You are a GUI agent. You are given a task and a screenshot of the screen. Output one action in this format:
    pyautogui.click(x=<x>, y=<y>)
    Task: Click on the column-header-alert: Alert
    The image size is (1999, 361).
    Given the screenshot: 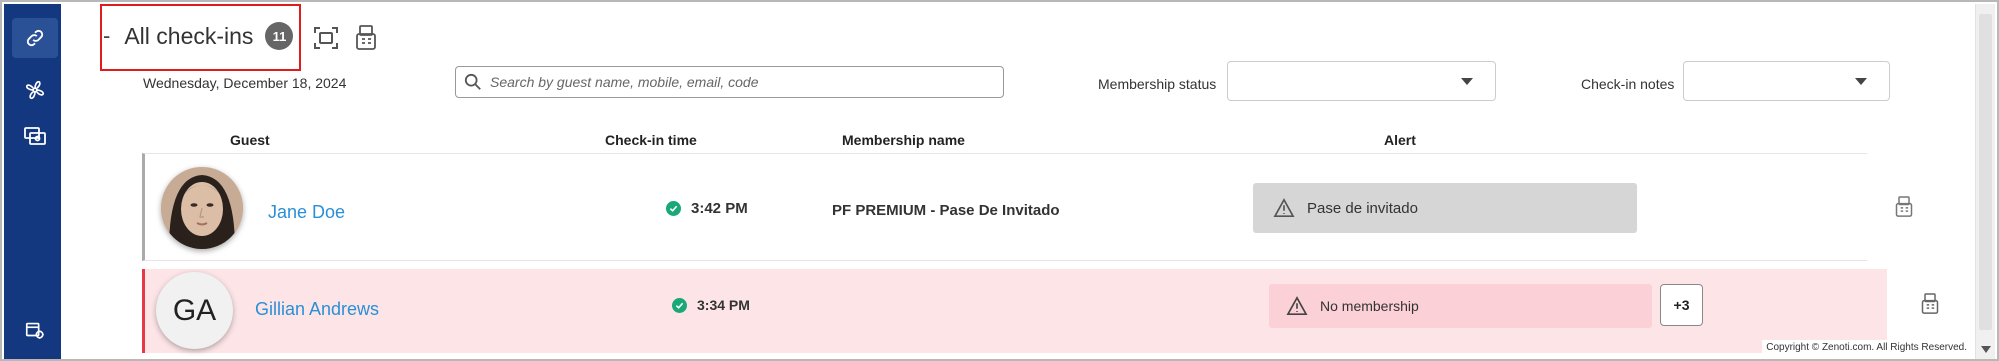 What is the action you would take?
    pyautogui.click(x=1400, y=140)
    